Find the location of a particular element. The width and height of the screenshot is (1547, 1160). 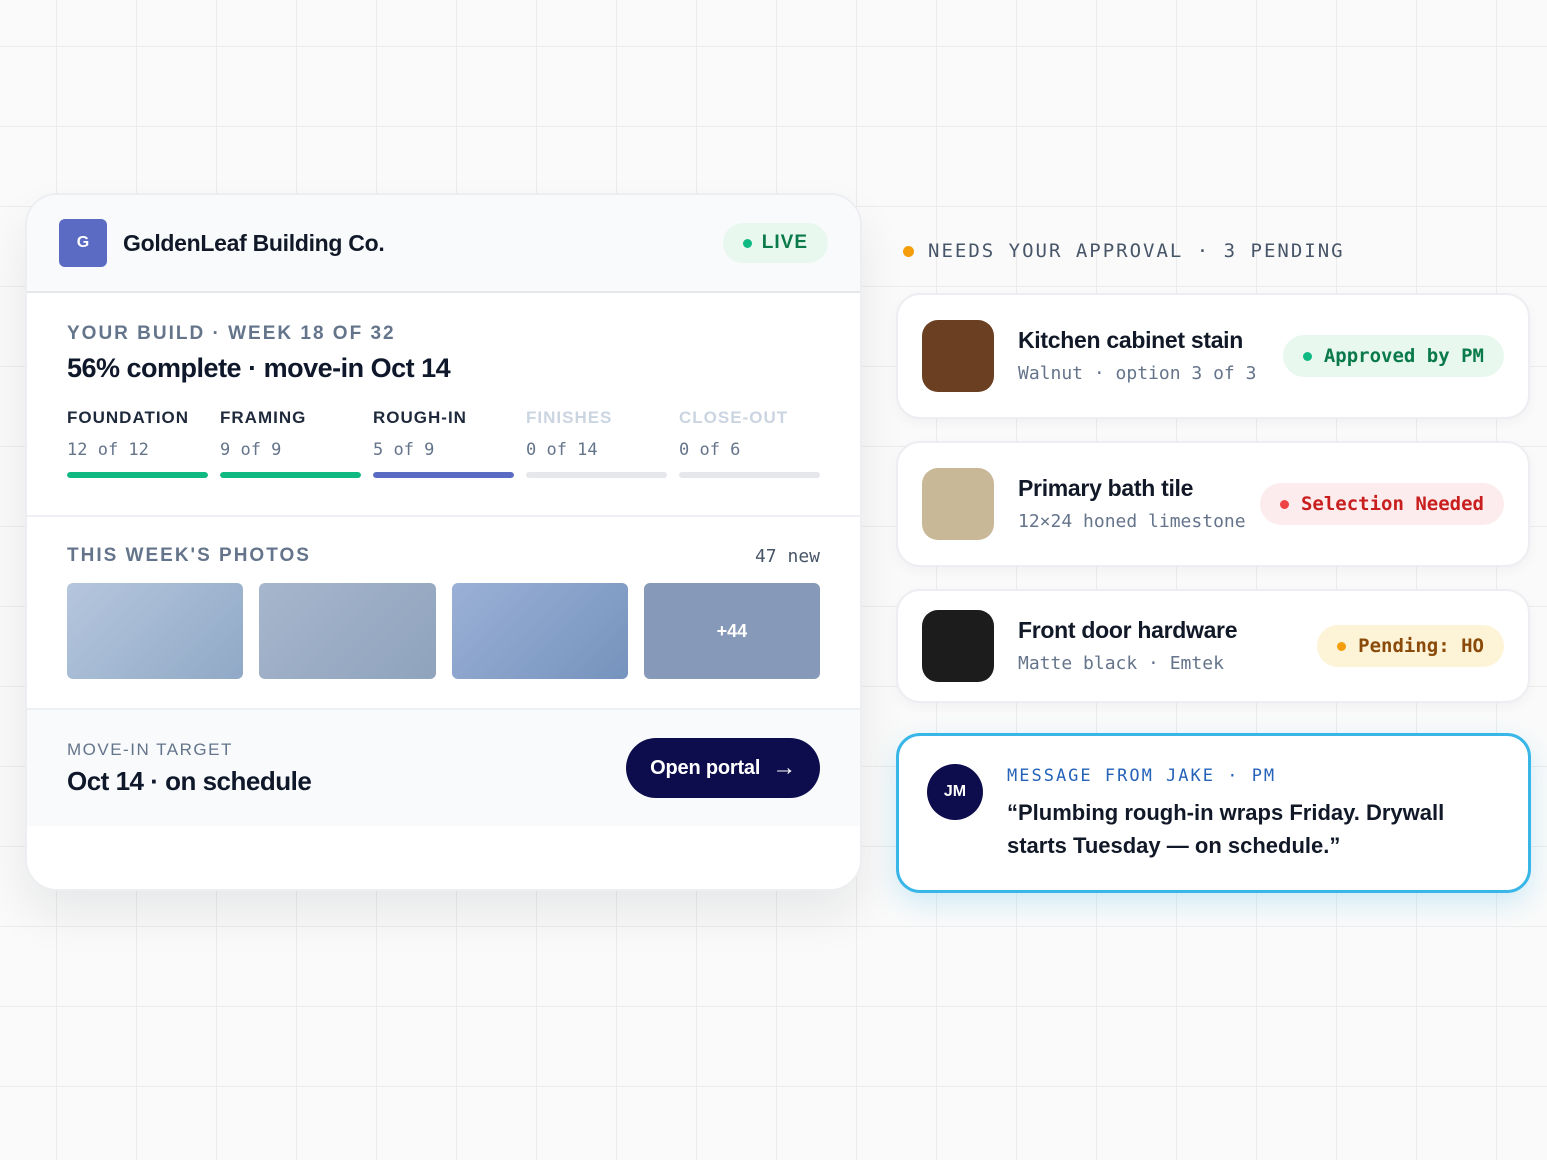

photos-section: THIS WEEK'S PHOTOS 47 new +44 is located at coordinates (443, 613).